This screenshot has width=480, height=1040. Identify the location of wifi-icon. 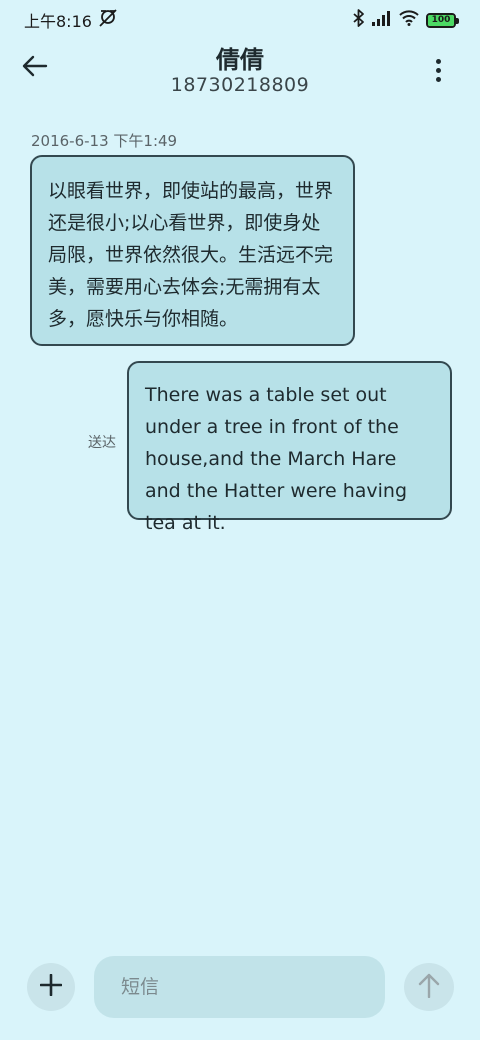
(409, 20).